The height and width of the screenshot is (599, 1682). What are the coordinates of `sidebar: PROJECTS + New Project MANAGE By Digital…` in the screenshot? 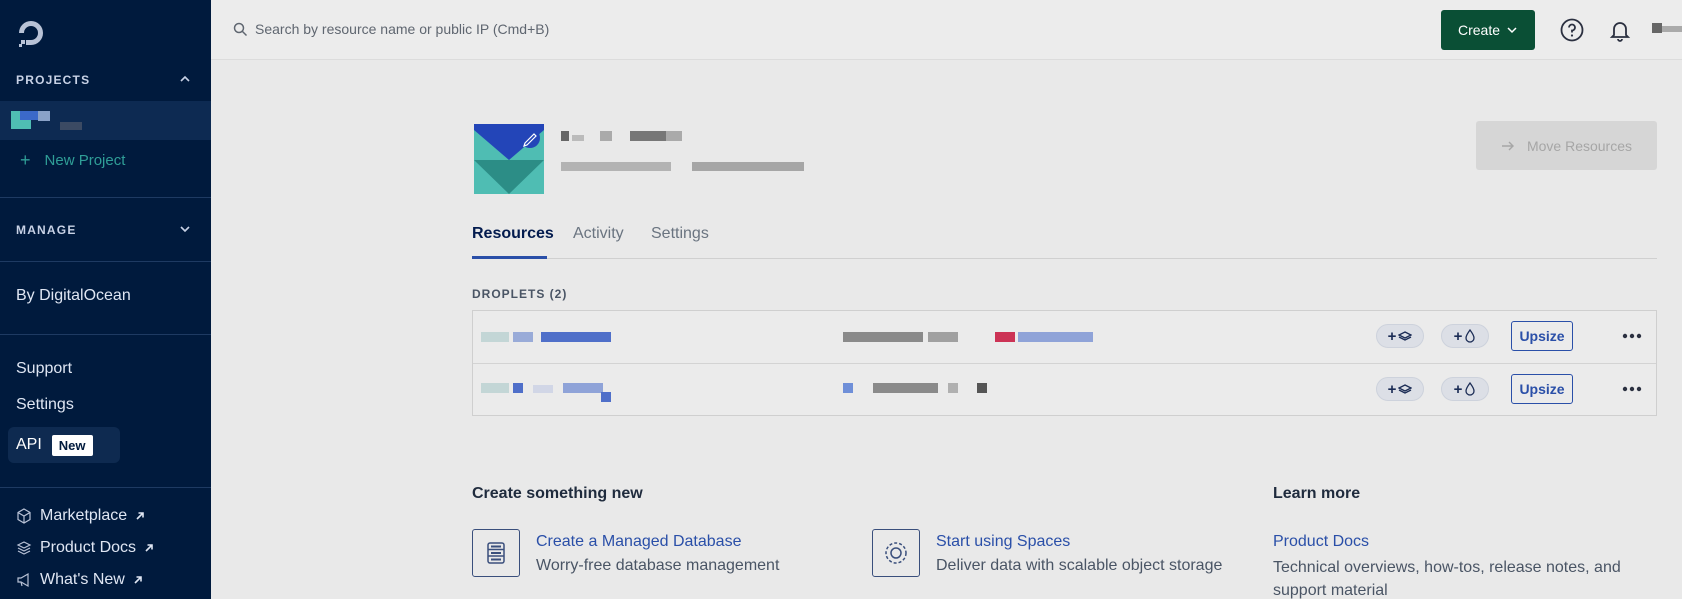 It's located at (105, 299).